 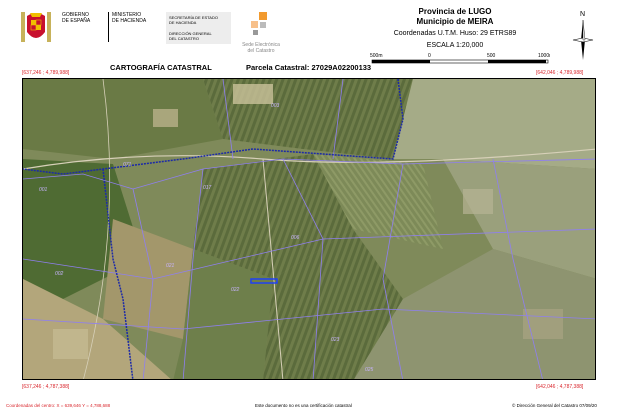 I want to click on corner-coord-top-left: [637,246 ; 4,789,988], so click(x=46, y=73).